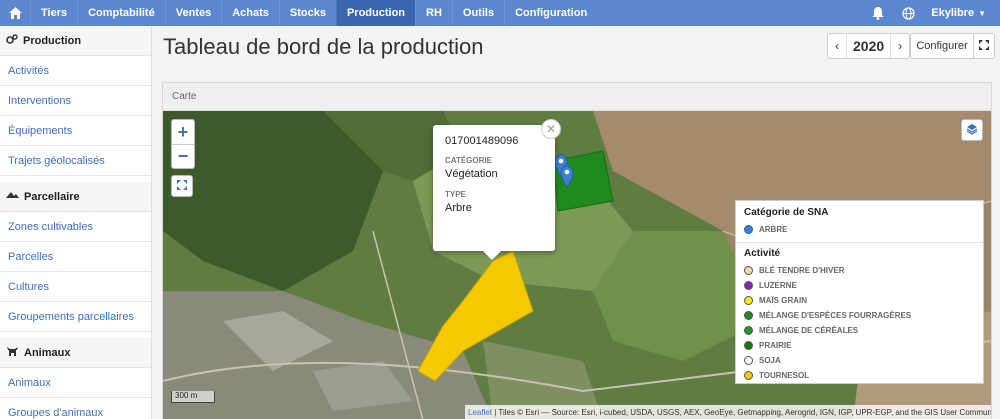 The height and width of the screenshot is (419, 1000). I want to click on zoom-in-button: +, so click(183, 132).